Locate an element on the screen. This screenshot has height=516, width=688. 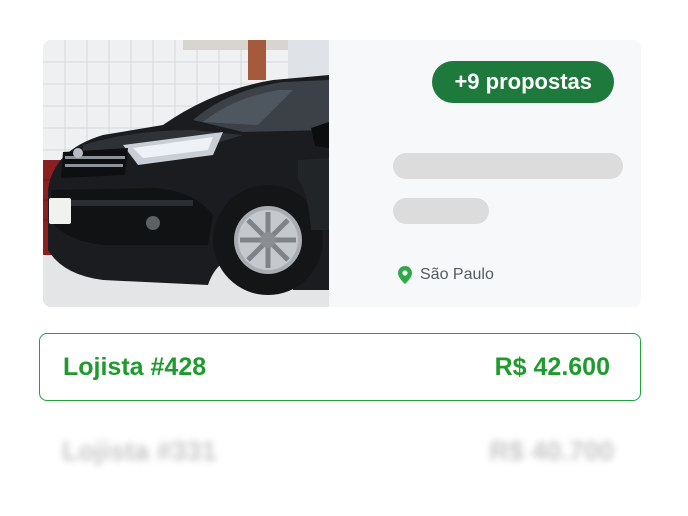
location-label: São Paulo is located at coordinates (457, 274).